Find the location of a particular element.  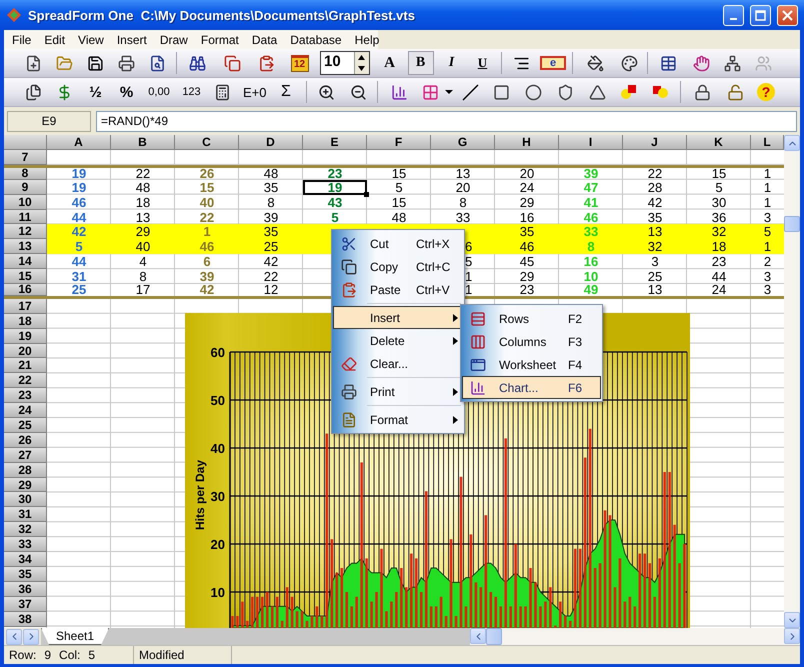

zoom-out-icon is located at coordinates (358, 92).